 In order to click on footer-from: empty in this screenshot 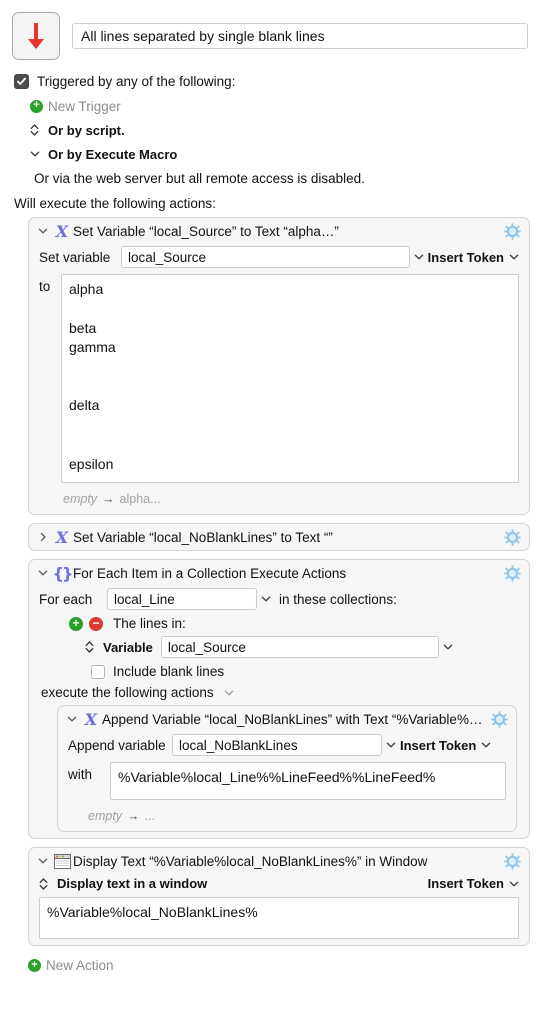, I will do `click(105, 816)`.